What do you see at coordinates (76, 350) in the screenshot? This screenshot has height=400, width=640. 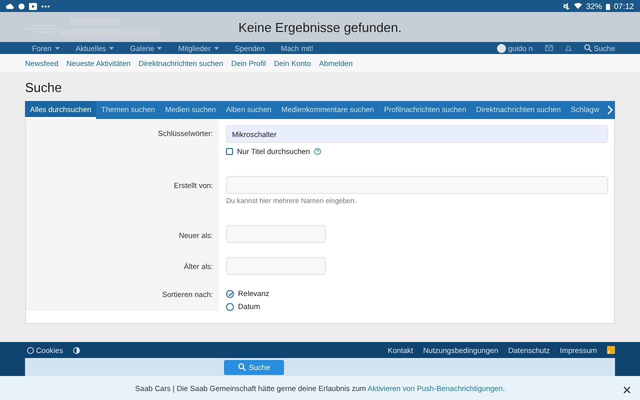 I see `contrast-icon` at bounding box center [76, 350].